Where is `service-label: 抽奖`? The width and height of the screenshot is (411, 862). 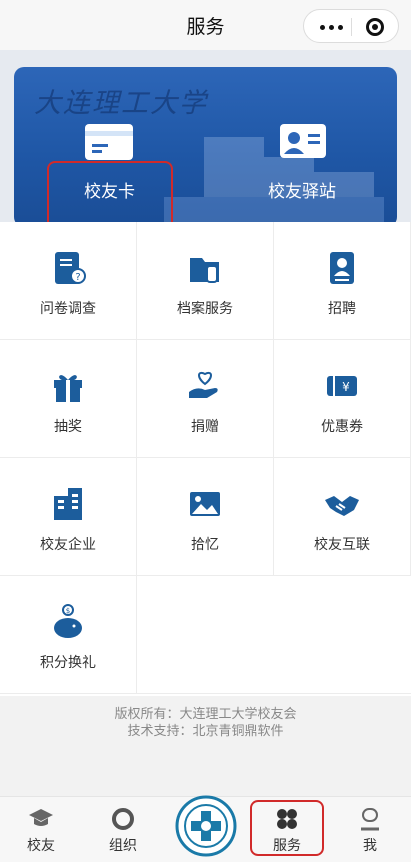
service-label: 抽奖 is located at coordinates (68, 427).